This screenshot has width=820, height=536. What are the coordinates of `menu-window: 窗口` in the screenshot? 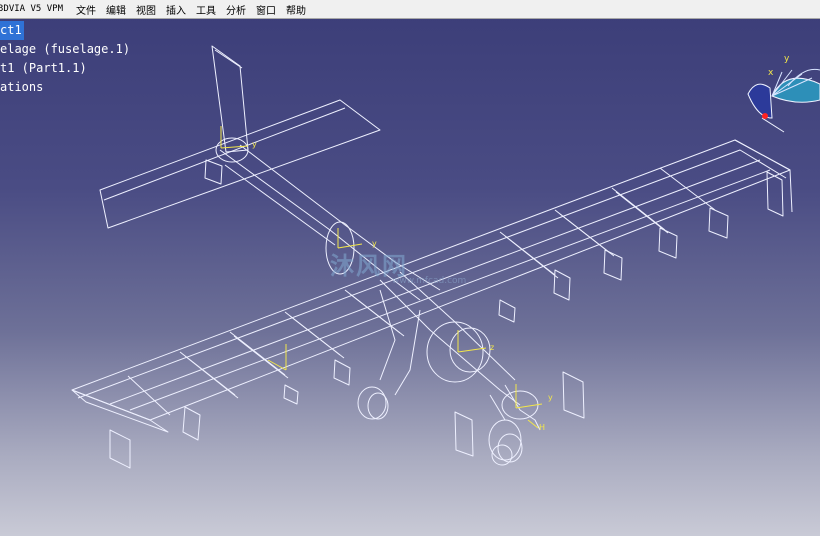 It's located at (266, 9).